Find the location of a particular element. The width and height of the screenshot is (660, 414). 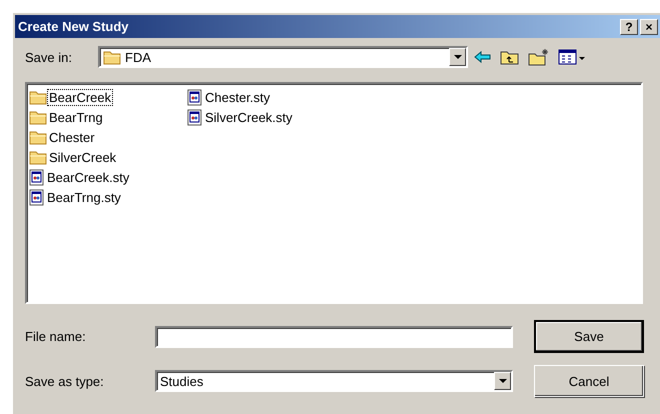

up-folder-icon is located at coordinates (510, 57).